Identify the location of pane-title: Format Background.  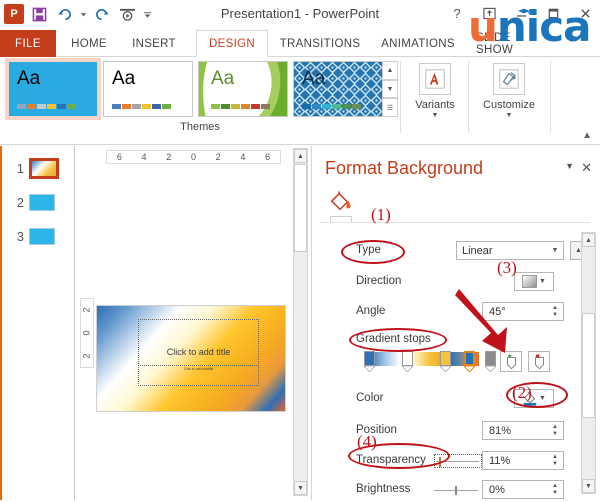
(404, 168).